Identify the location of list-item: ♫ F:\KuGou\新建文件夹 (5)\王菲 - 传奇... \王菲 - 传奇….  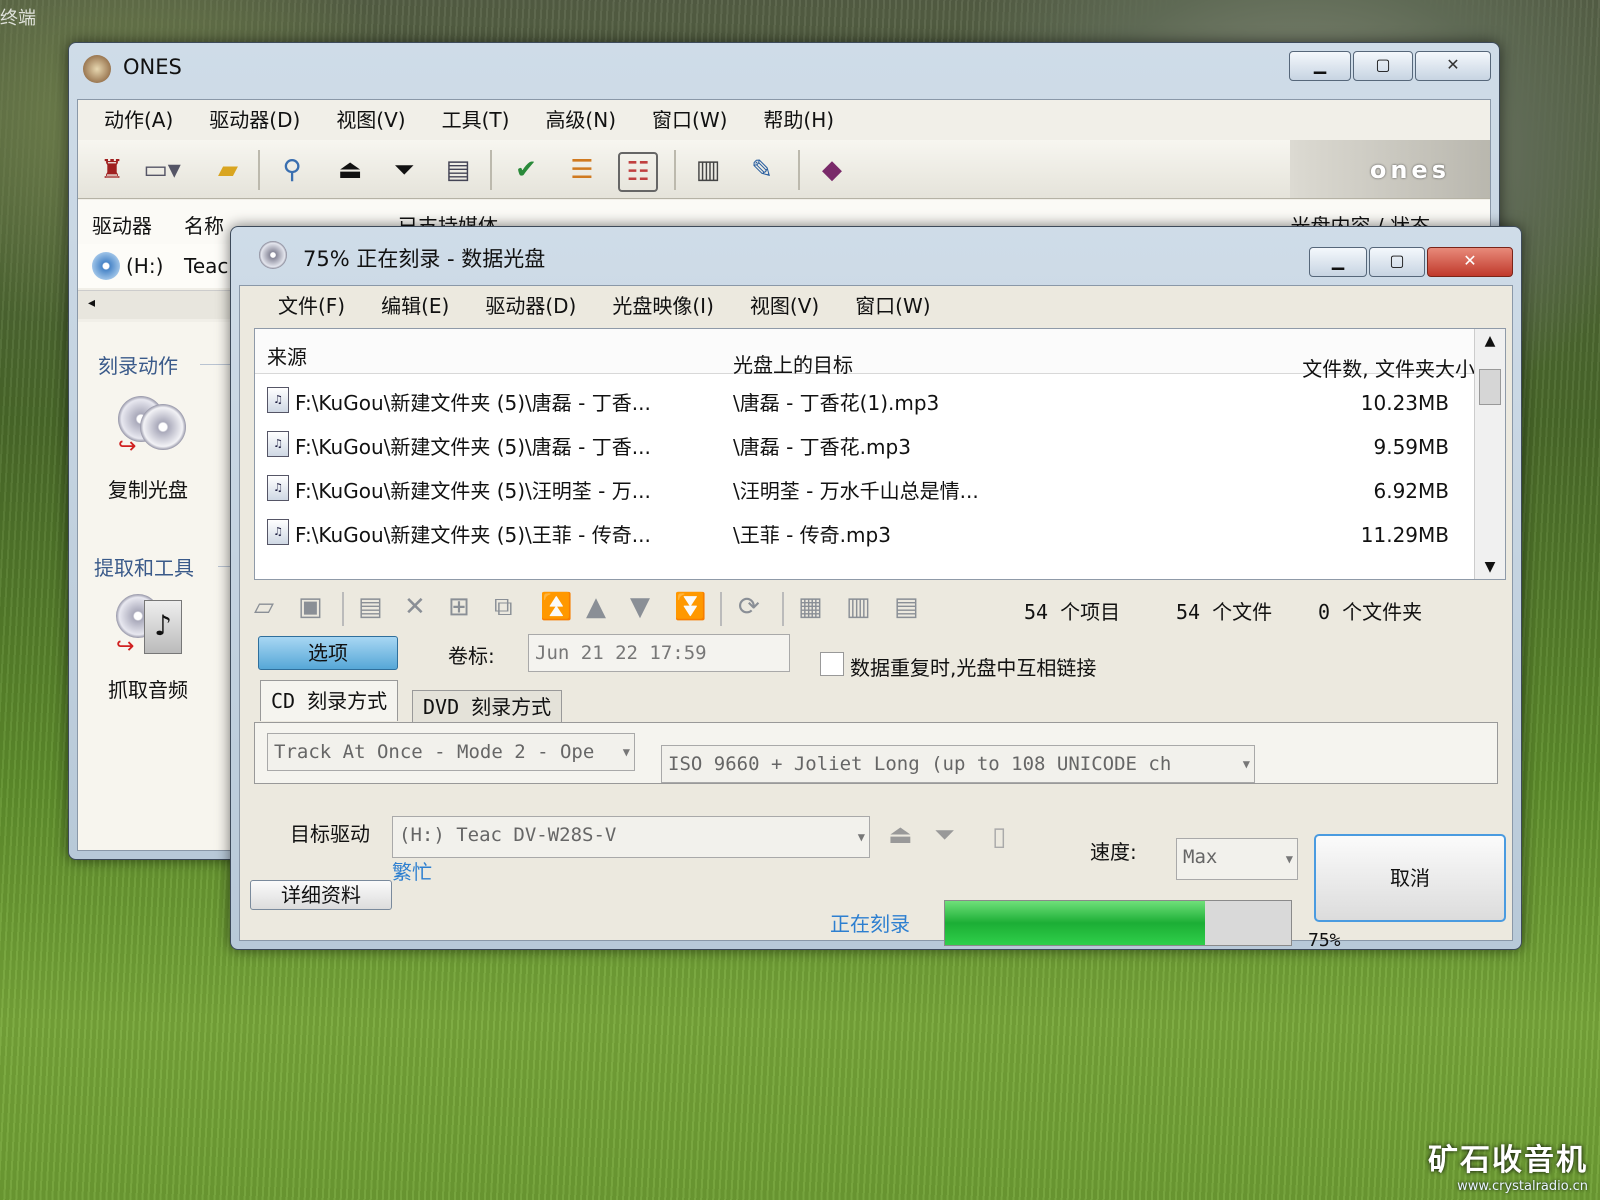
(865, 531).